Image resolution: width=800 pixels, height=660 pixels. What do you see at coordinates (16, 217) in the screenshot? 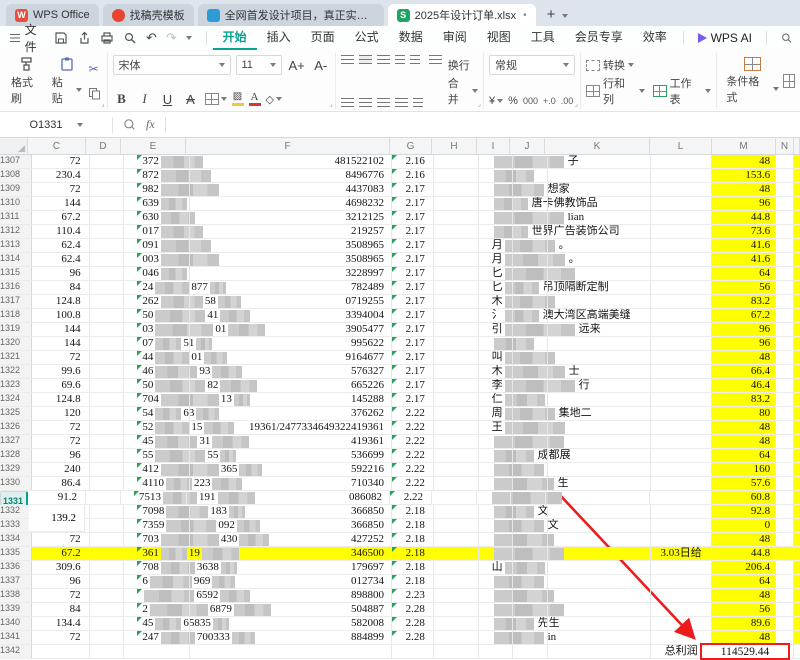
I see `row-header-1311: 1311` at bounding box center [16, 217].